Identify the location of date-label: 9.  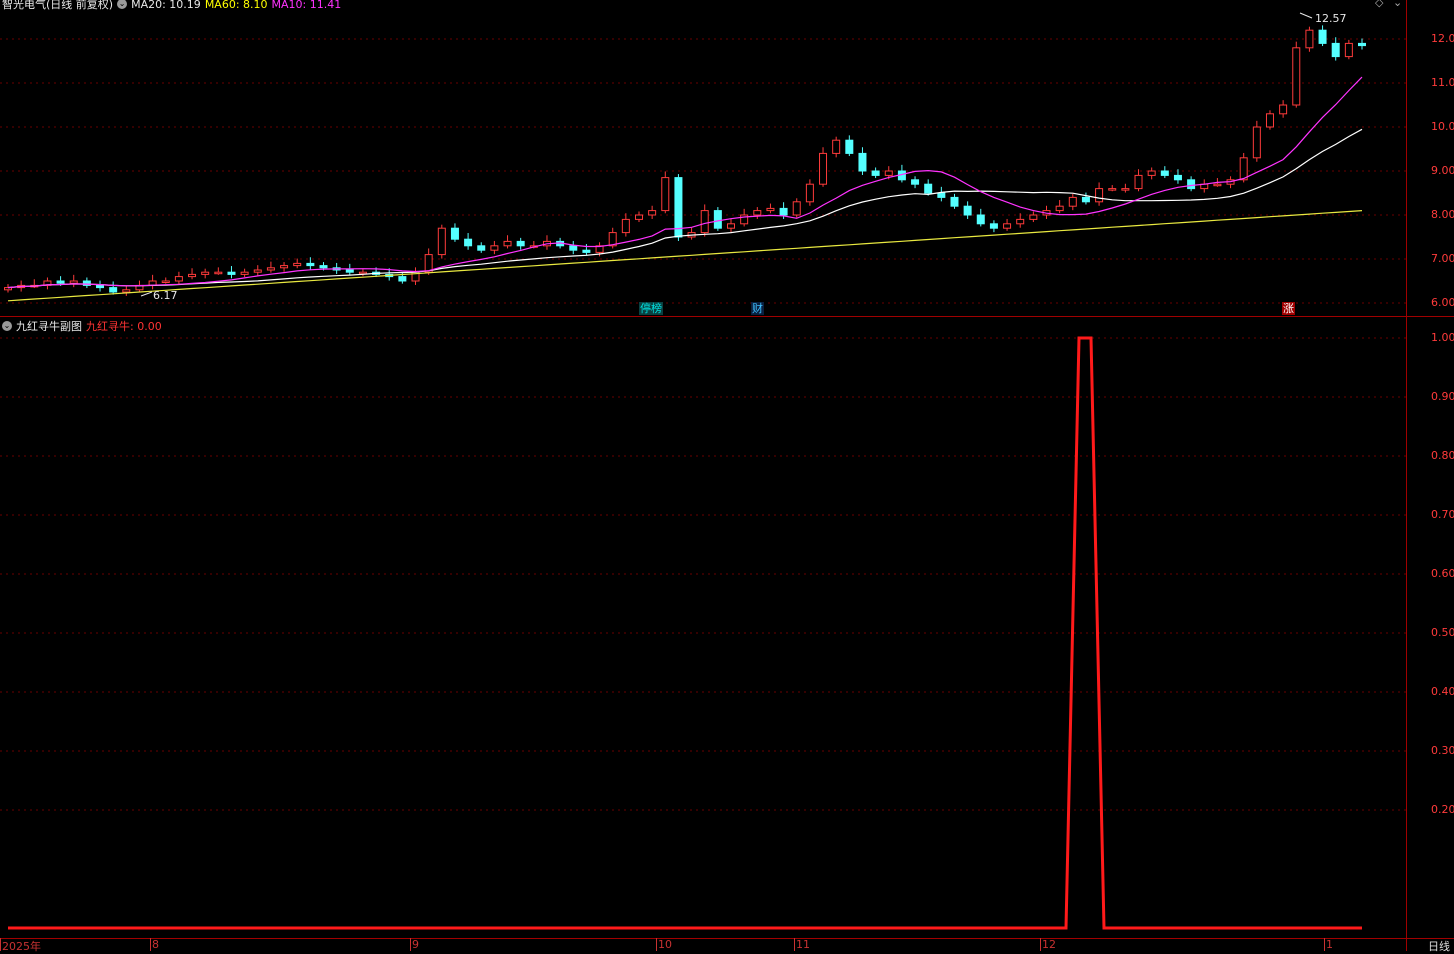
(415, 944).